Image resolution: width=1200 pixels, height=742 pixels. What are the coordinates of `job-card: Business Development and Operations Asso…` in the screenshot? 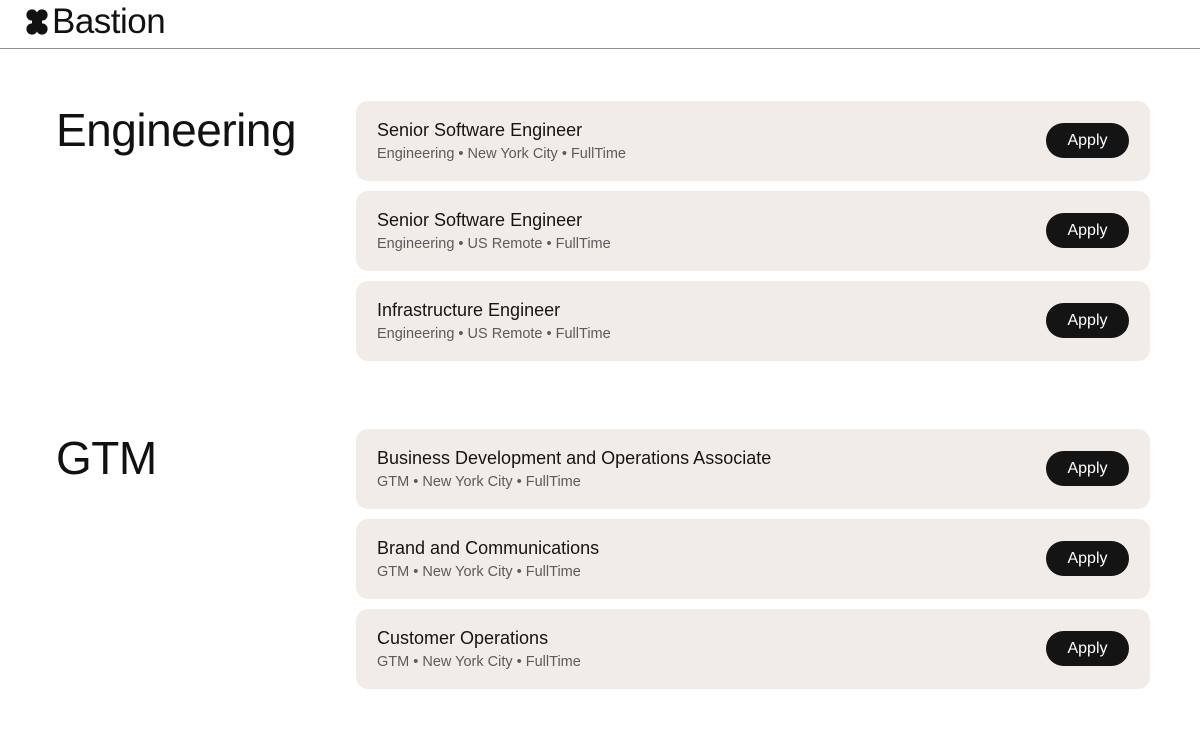 It's located at (753, 469).